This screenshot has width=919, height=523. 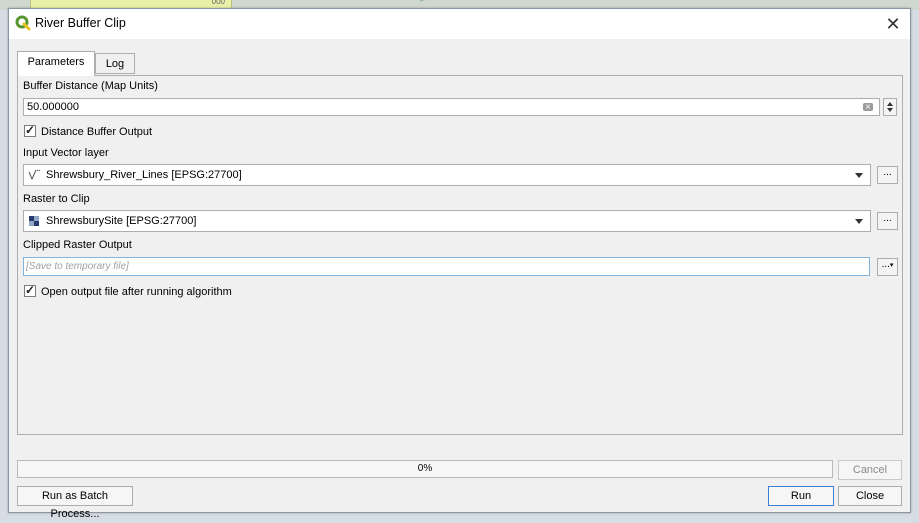 I want to click on tab-parameters: Parameters, so click(x=56, y=63).